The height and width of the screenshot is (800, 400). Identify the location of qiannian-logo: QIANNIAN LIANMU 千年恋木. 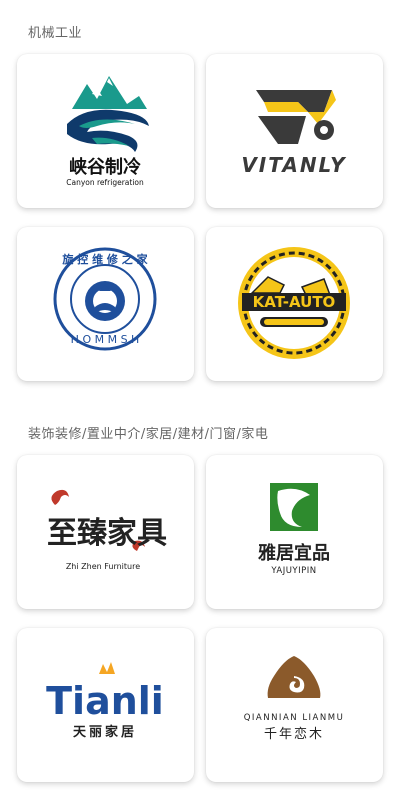
(294, 699).